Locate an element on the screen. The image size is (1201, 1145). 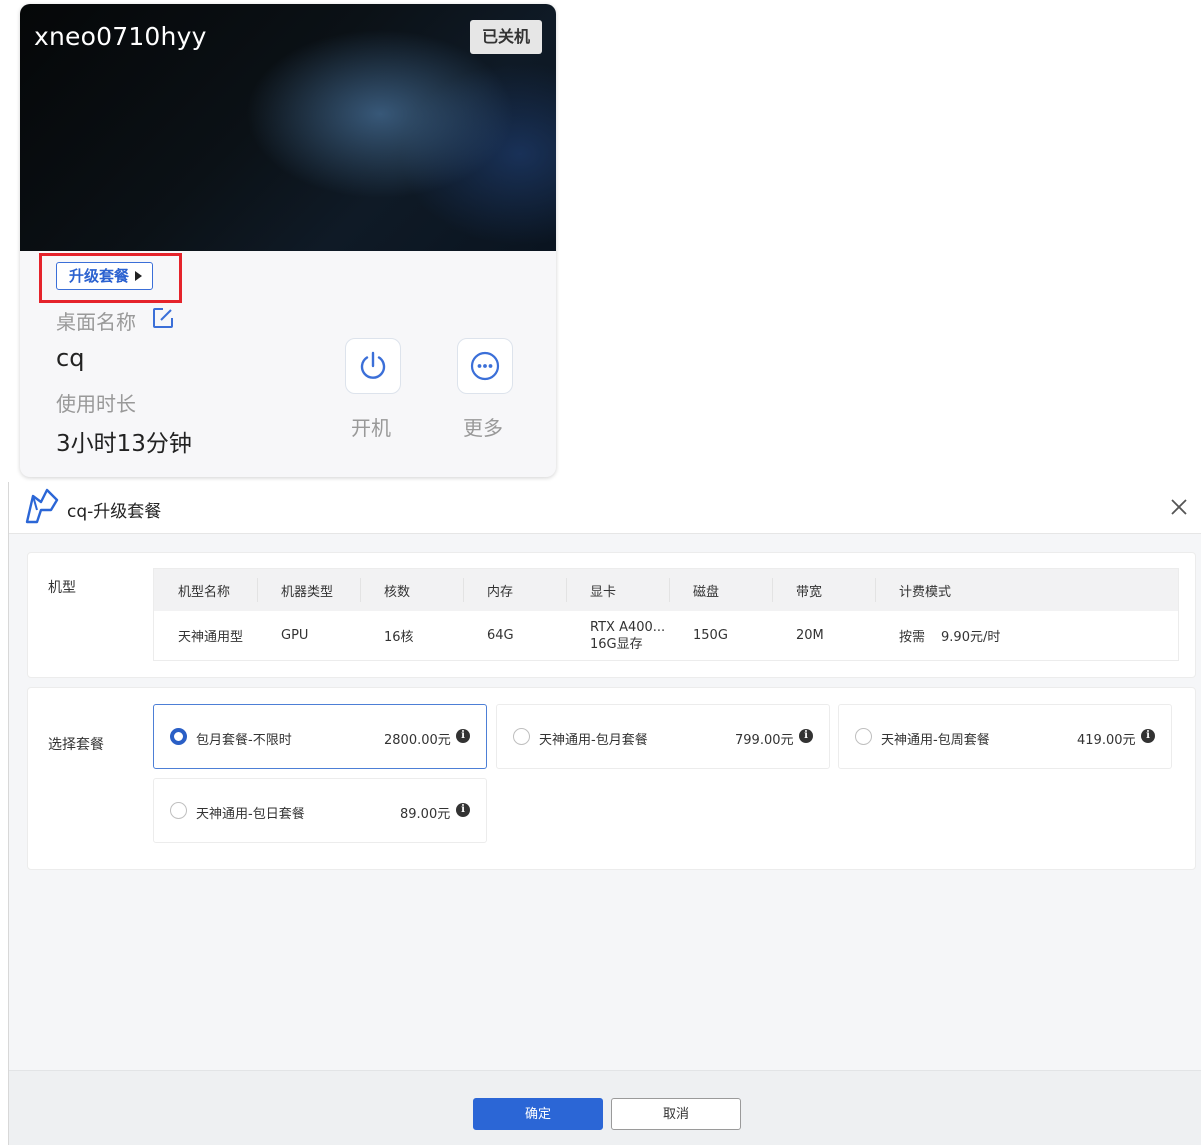
power-on-button is located at coordinates (373, 366).